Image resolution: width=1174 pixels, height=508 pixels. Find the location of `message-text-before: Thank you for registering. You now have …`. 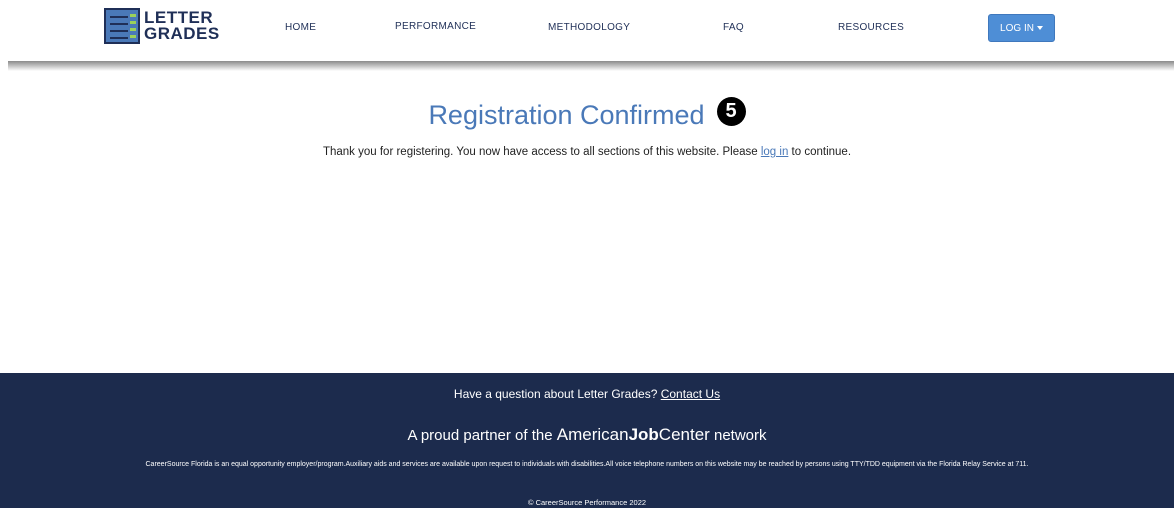

message-text-before: Thank you for registering. You now have … is located at coordinates (541, 152).